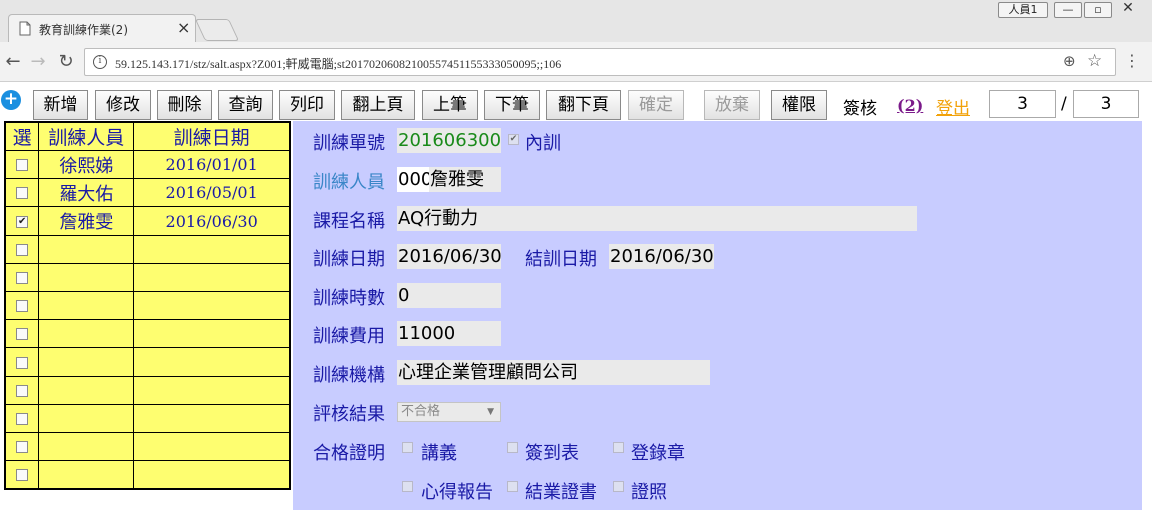  What do you see at coordinates (1094, 61) in the screenshot?
I see `star-icon: ☆` at bounding box center [1094, 61].